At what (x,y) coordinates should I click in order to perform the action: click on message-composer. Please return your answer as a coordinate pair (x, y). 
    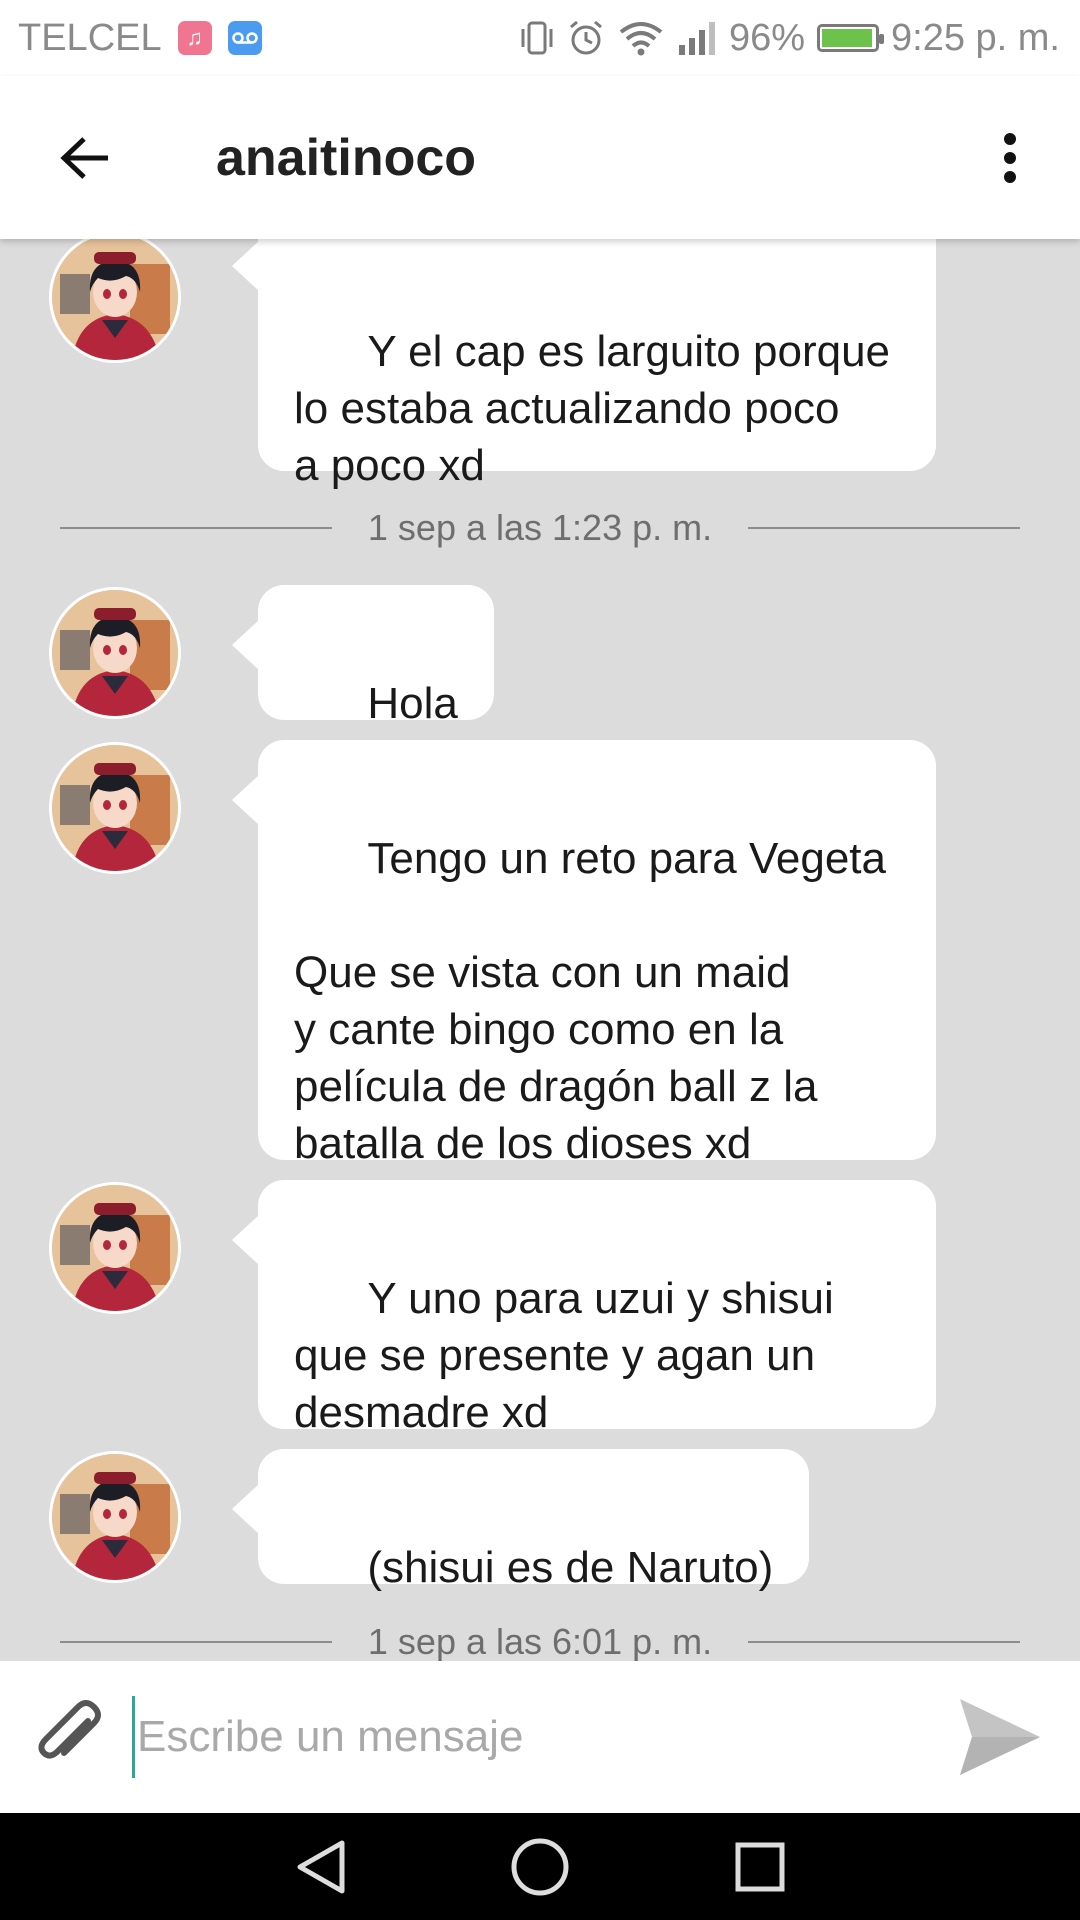
    Looking at the image, I should click on (540, 1737).